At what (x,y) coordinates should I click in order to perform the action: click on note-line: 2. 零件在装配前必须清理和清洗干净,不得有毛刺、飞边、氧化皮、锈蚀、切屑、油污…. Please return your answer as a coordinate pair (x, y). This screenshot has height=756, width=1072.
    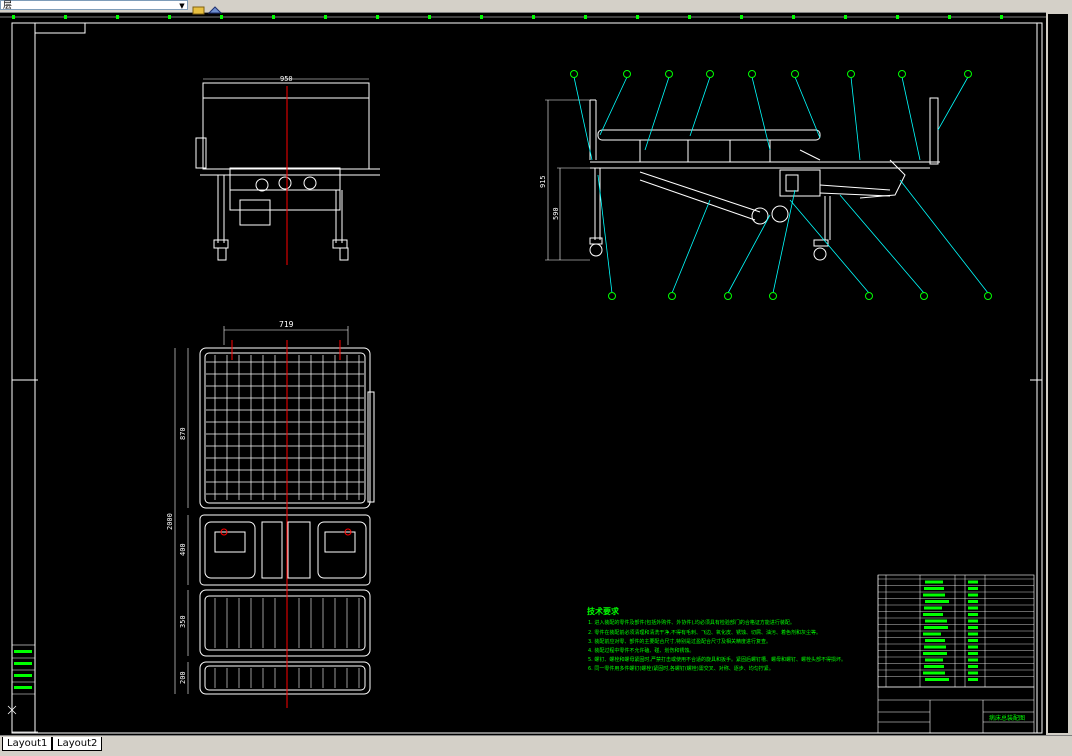
    Looking at the image, I should click on (704, 633).